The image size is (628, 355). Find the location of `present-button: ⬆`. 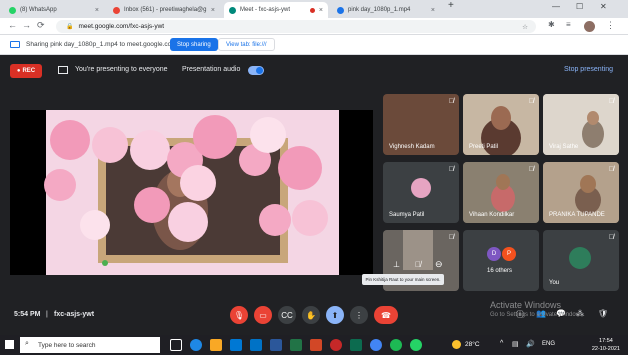

present-button: ⬆ is located at coordinates (335, 315).